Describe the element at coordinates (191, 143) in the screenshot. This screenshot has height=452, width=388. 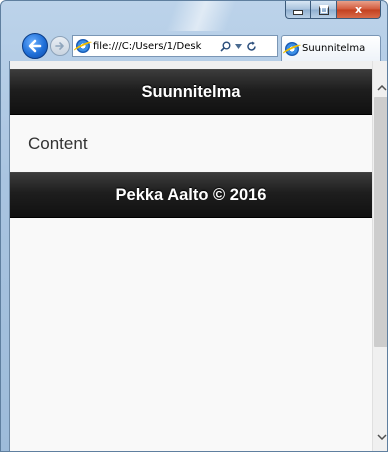
I see `page-content: Content` at that location.